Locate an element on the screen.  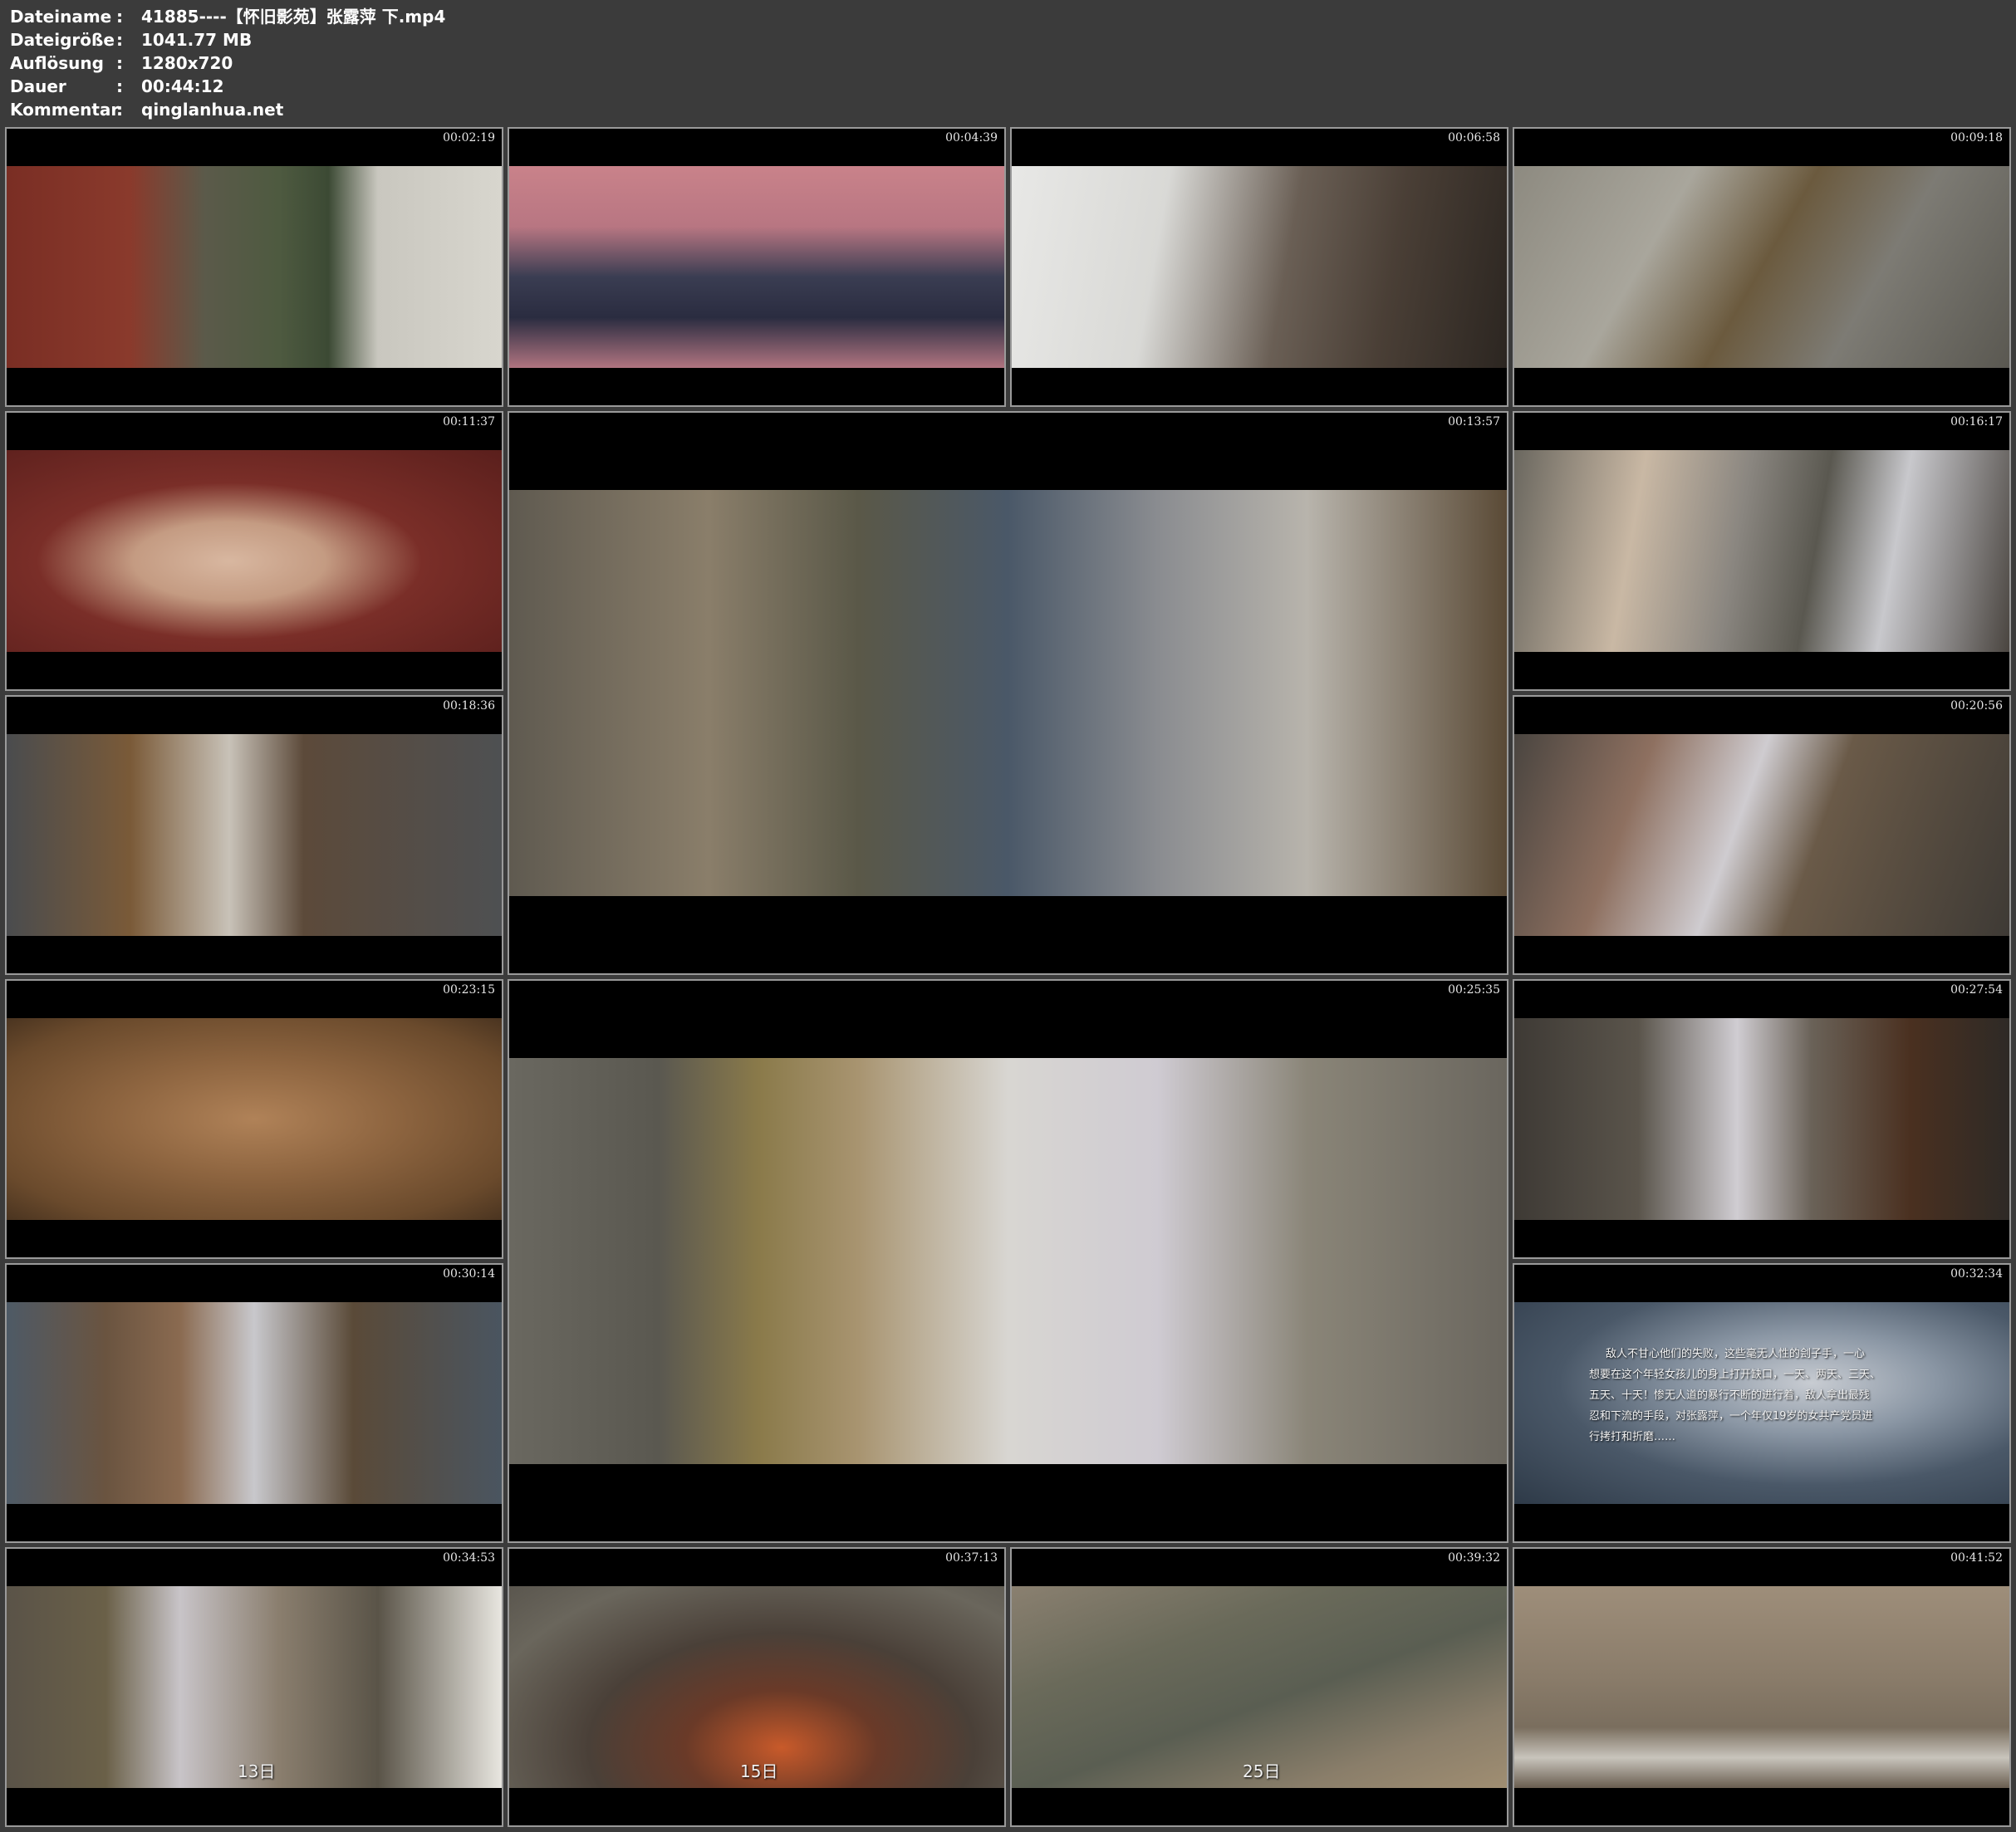
info-row-resolution: Auflösung : 1280x720 is located at coordinates (228, 63).